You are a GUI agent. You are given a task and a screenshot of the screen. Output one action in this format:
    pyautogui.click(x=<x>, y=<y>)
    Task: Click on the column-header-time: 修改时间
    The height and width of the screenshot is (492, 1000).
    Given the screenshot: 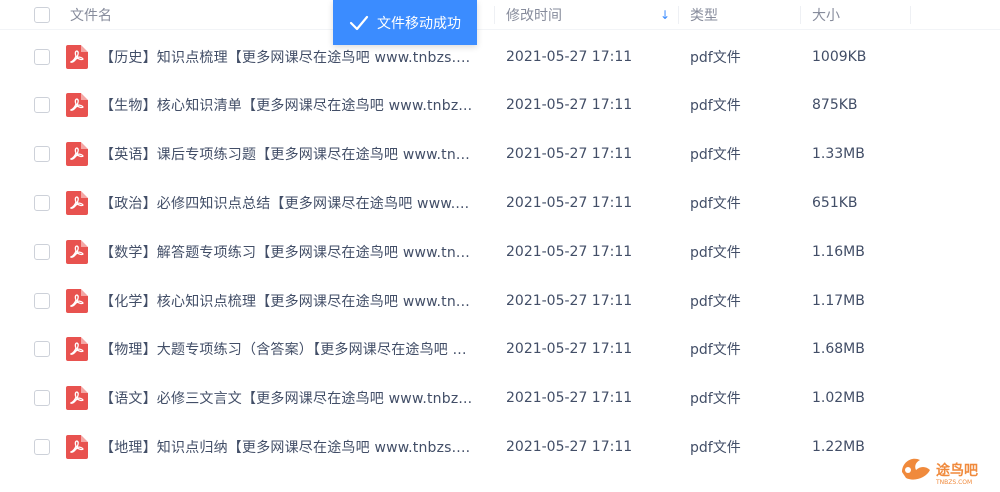 What is the action you would take?
    pyautogui.click(x=534, y=15)
    